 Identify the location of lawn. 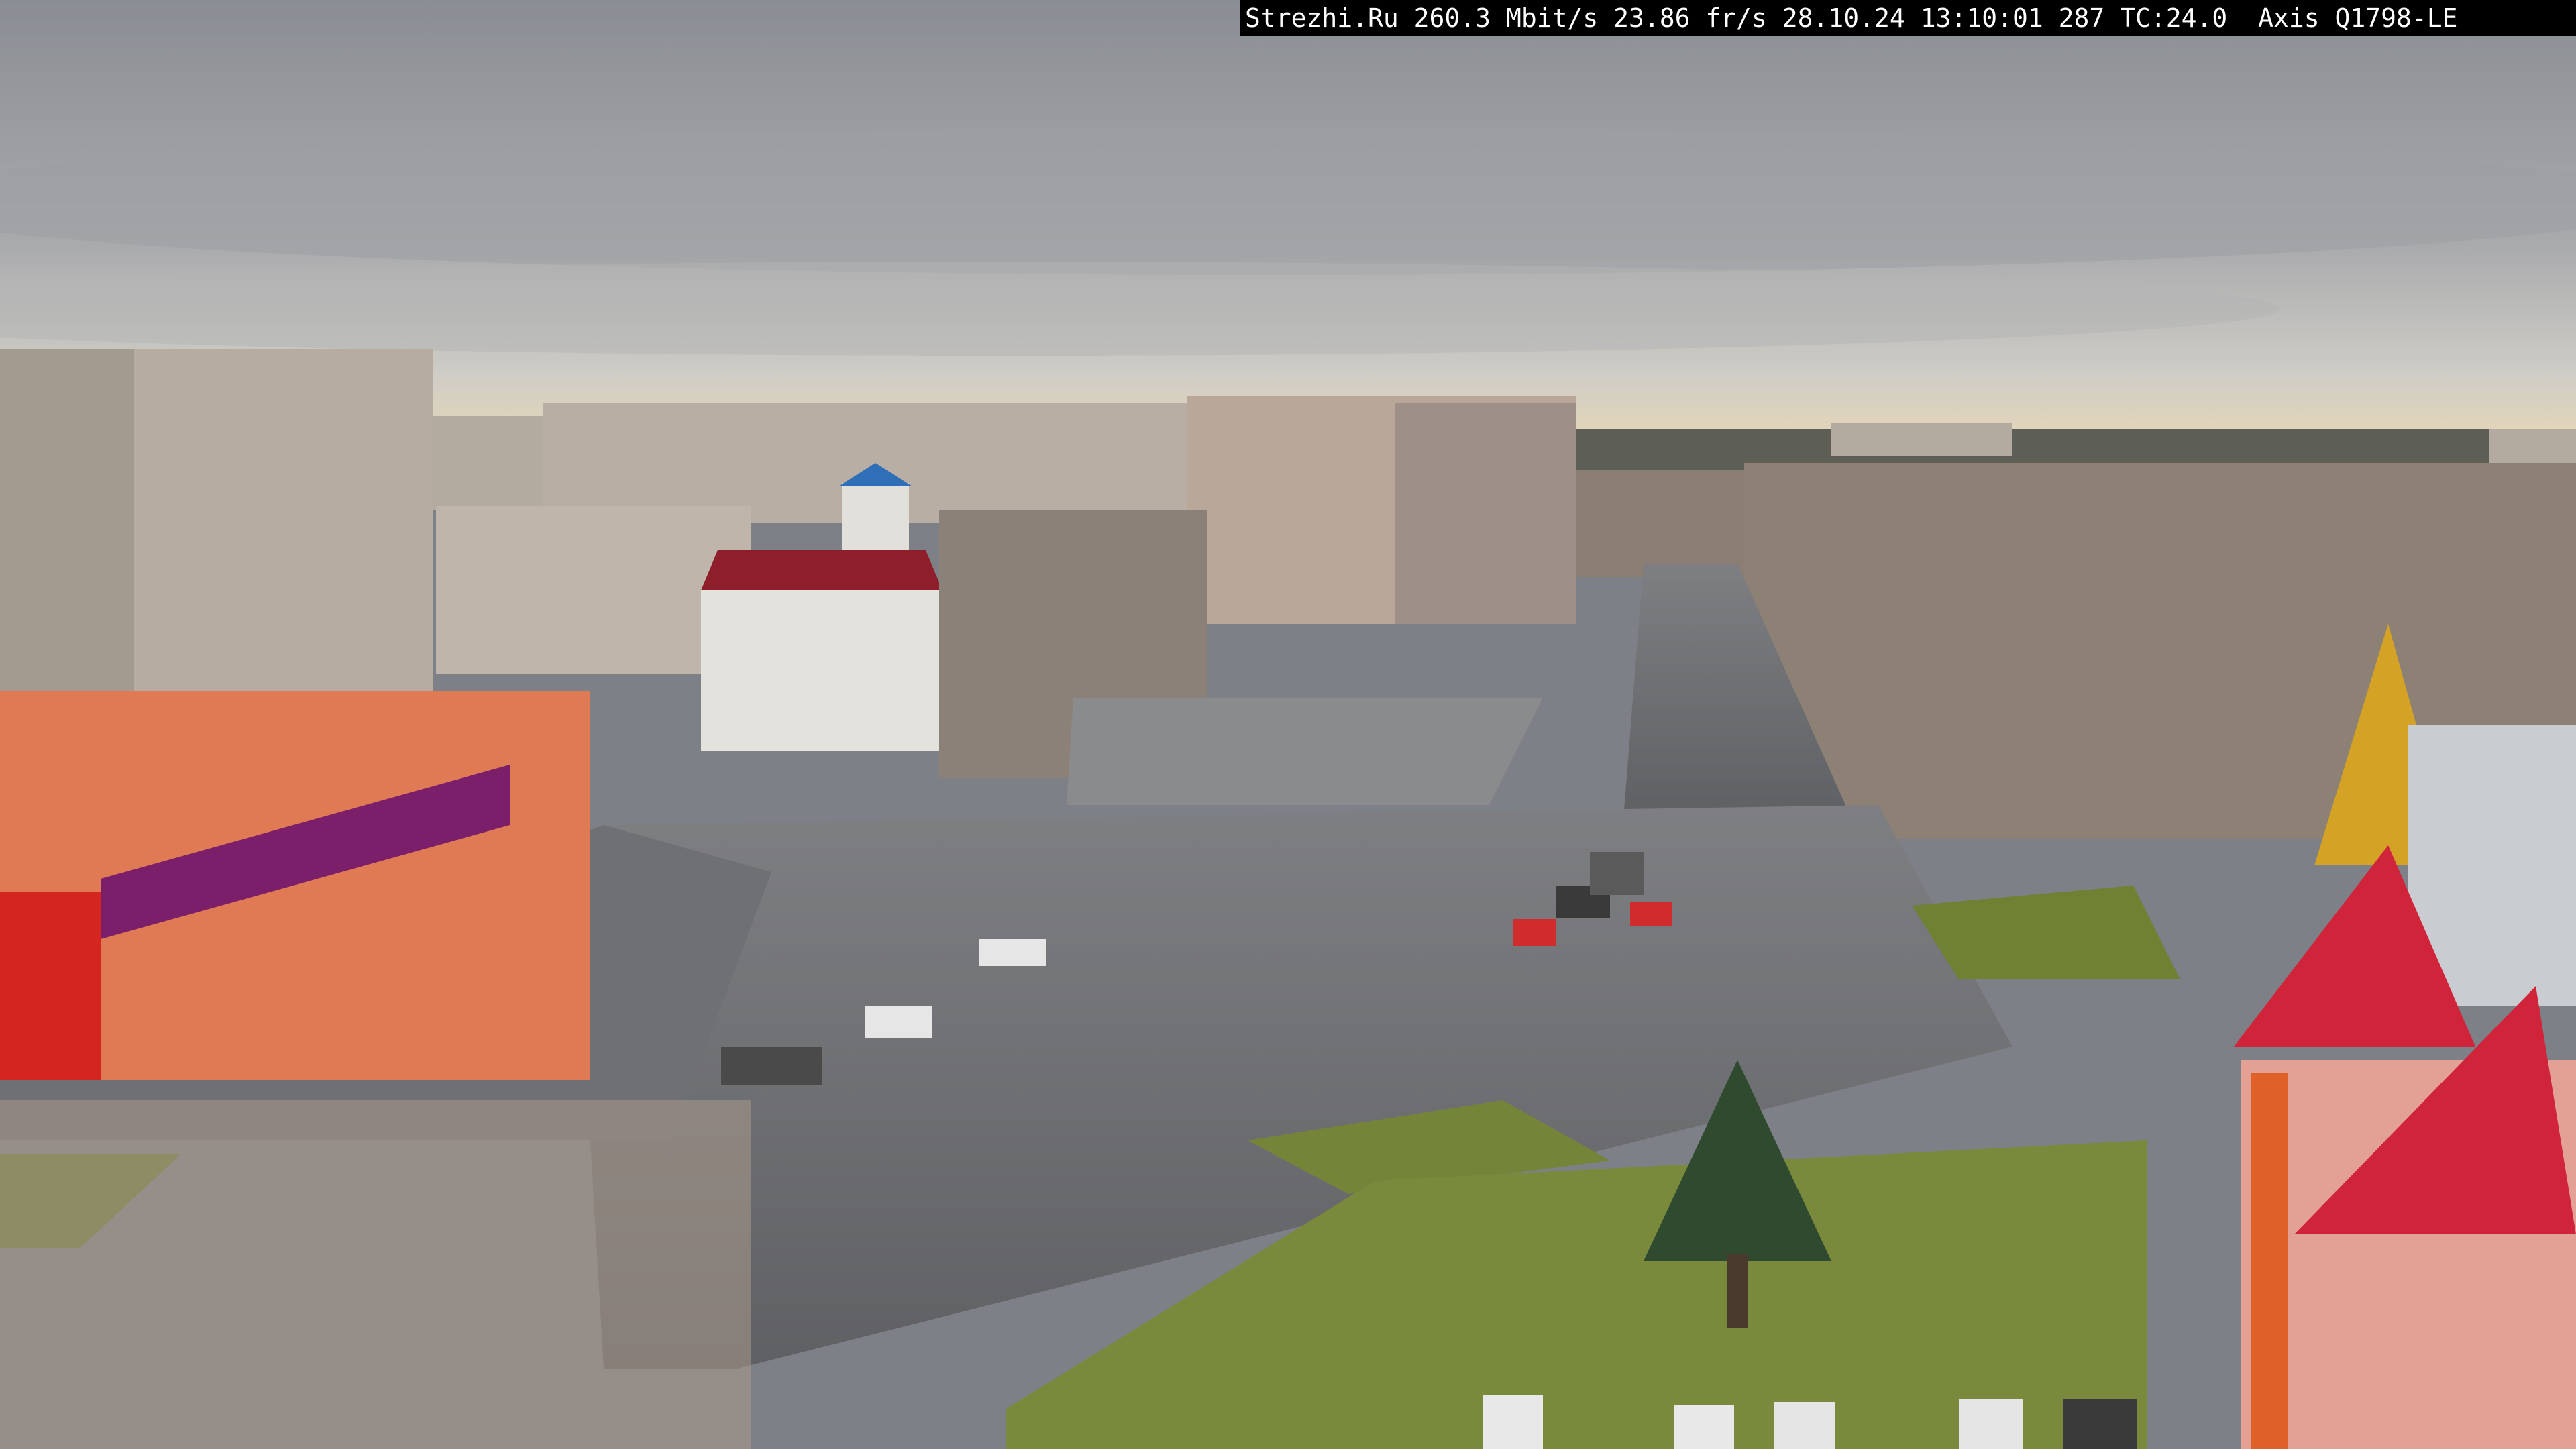
(2046, 932).